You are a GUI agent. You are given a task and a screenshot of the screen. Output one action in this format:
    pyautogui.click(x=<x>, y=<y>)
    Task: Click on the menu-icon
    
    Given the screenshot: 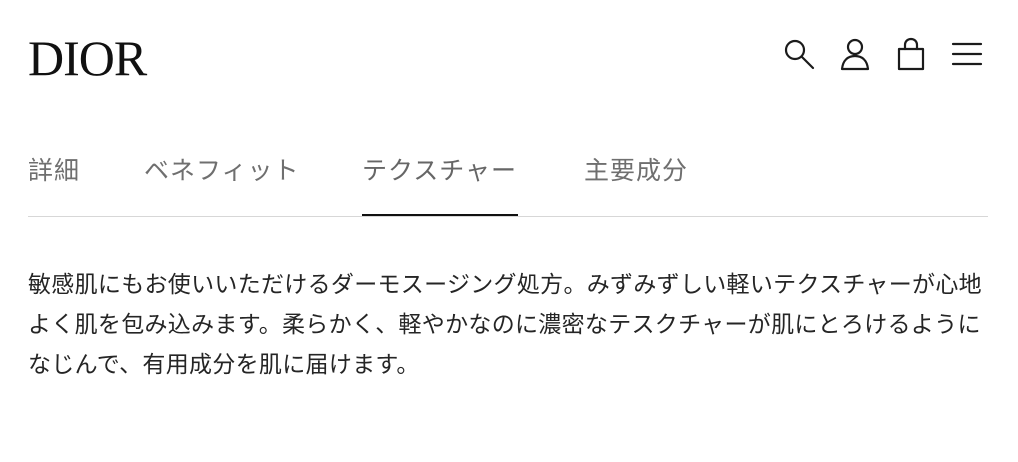 What is the action you would take?
    pyautogui.click(x=967, y=54)
    